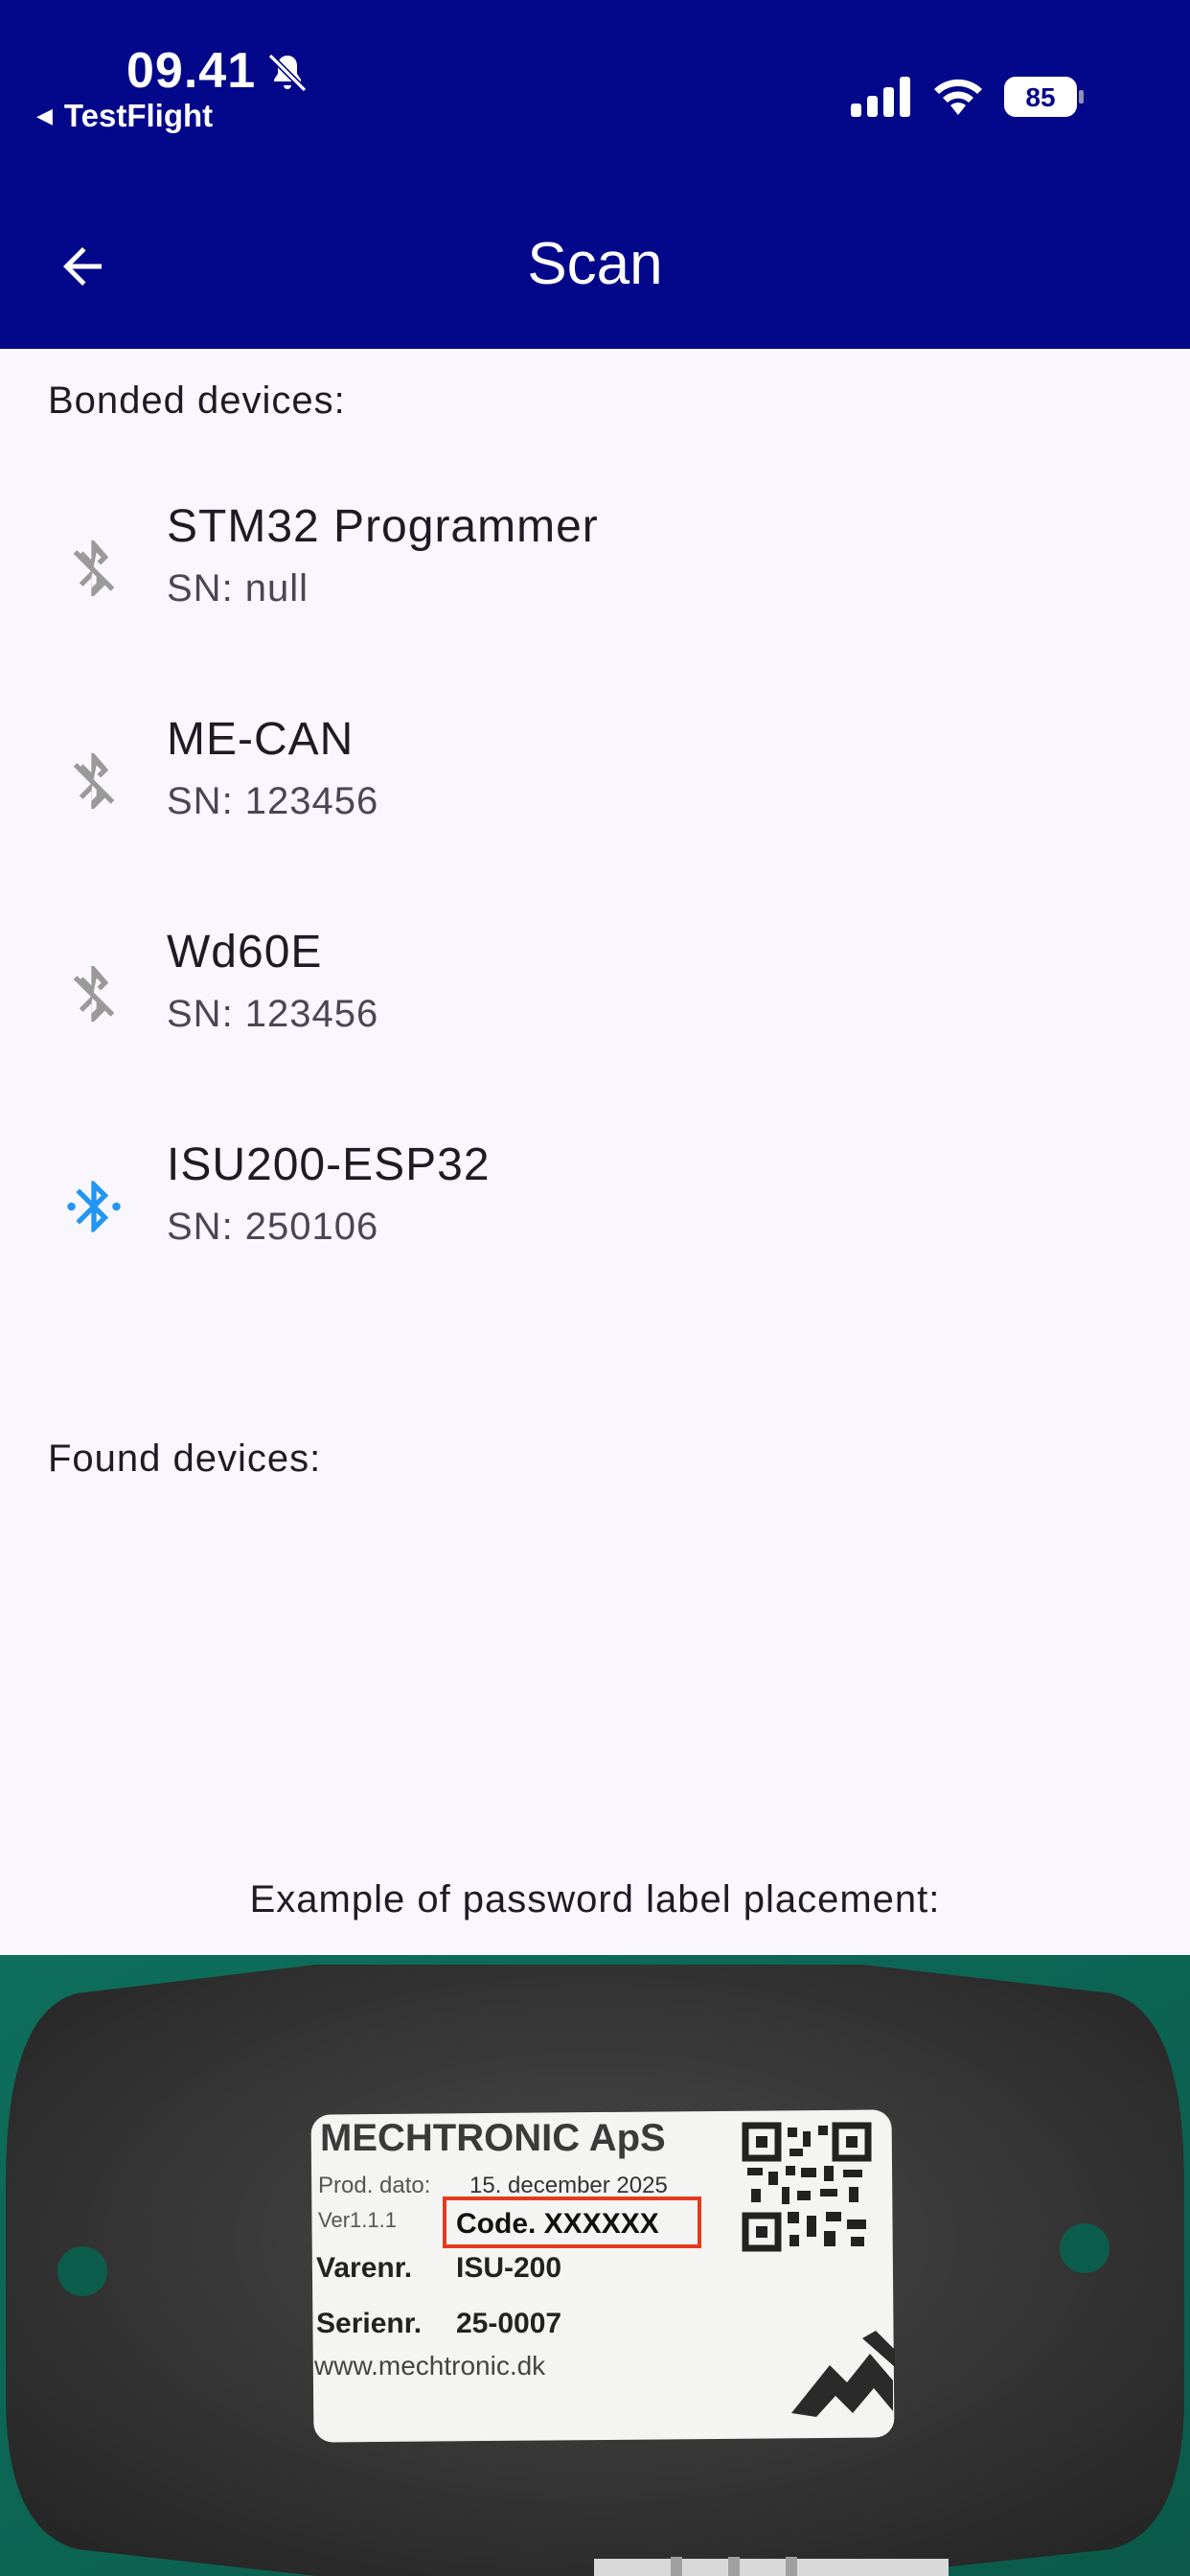 This screenshot has width=1190, height=2576. Describe the element at coordinates (261, 739) in the screenshot. I see `device-name: ME-CAN` at that location.